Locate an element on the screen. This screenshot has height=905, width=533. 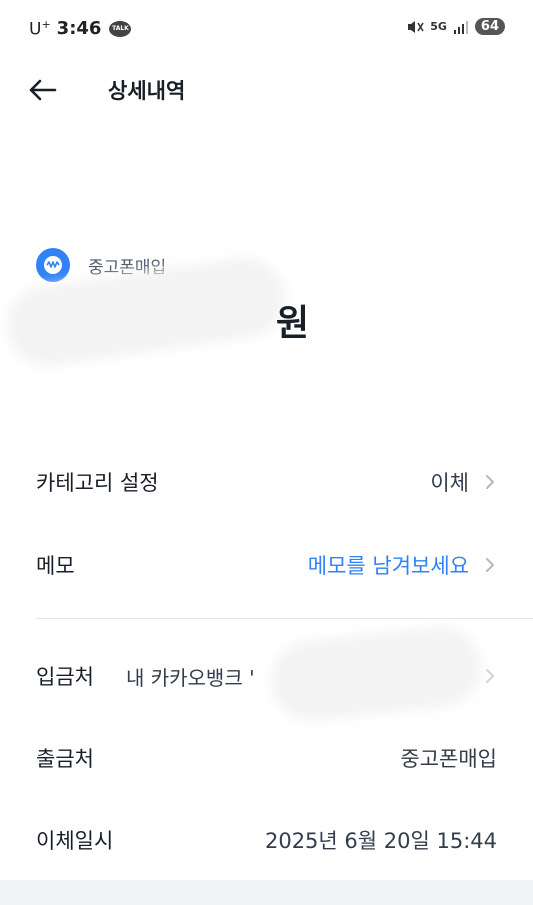
merchant-logo-icon is located at coordinates (53, 265).